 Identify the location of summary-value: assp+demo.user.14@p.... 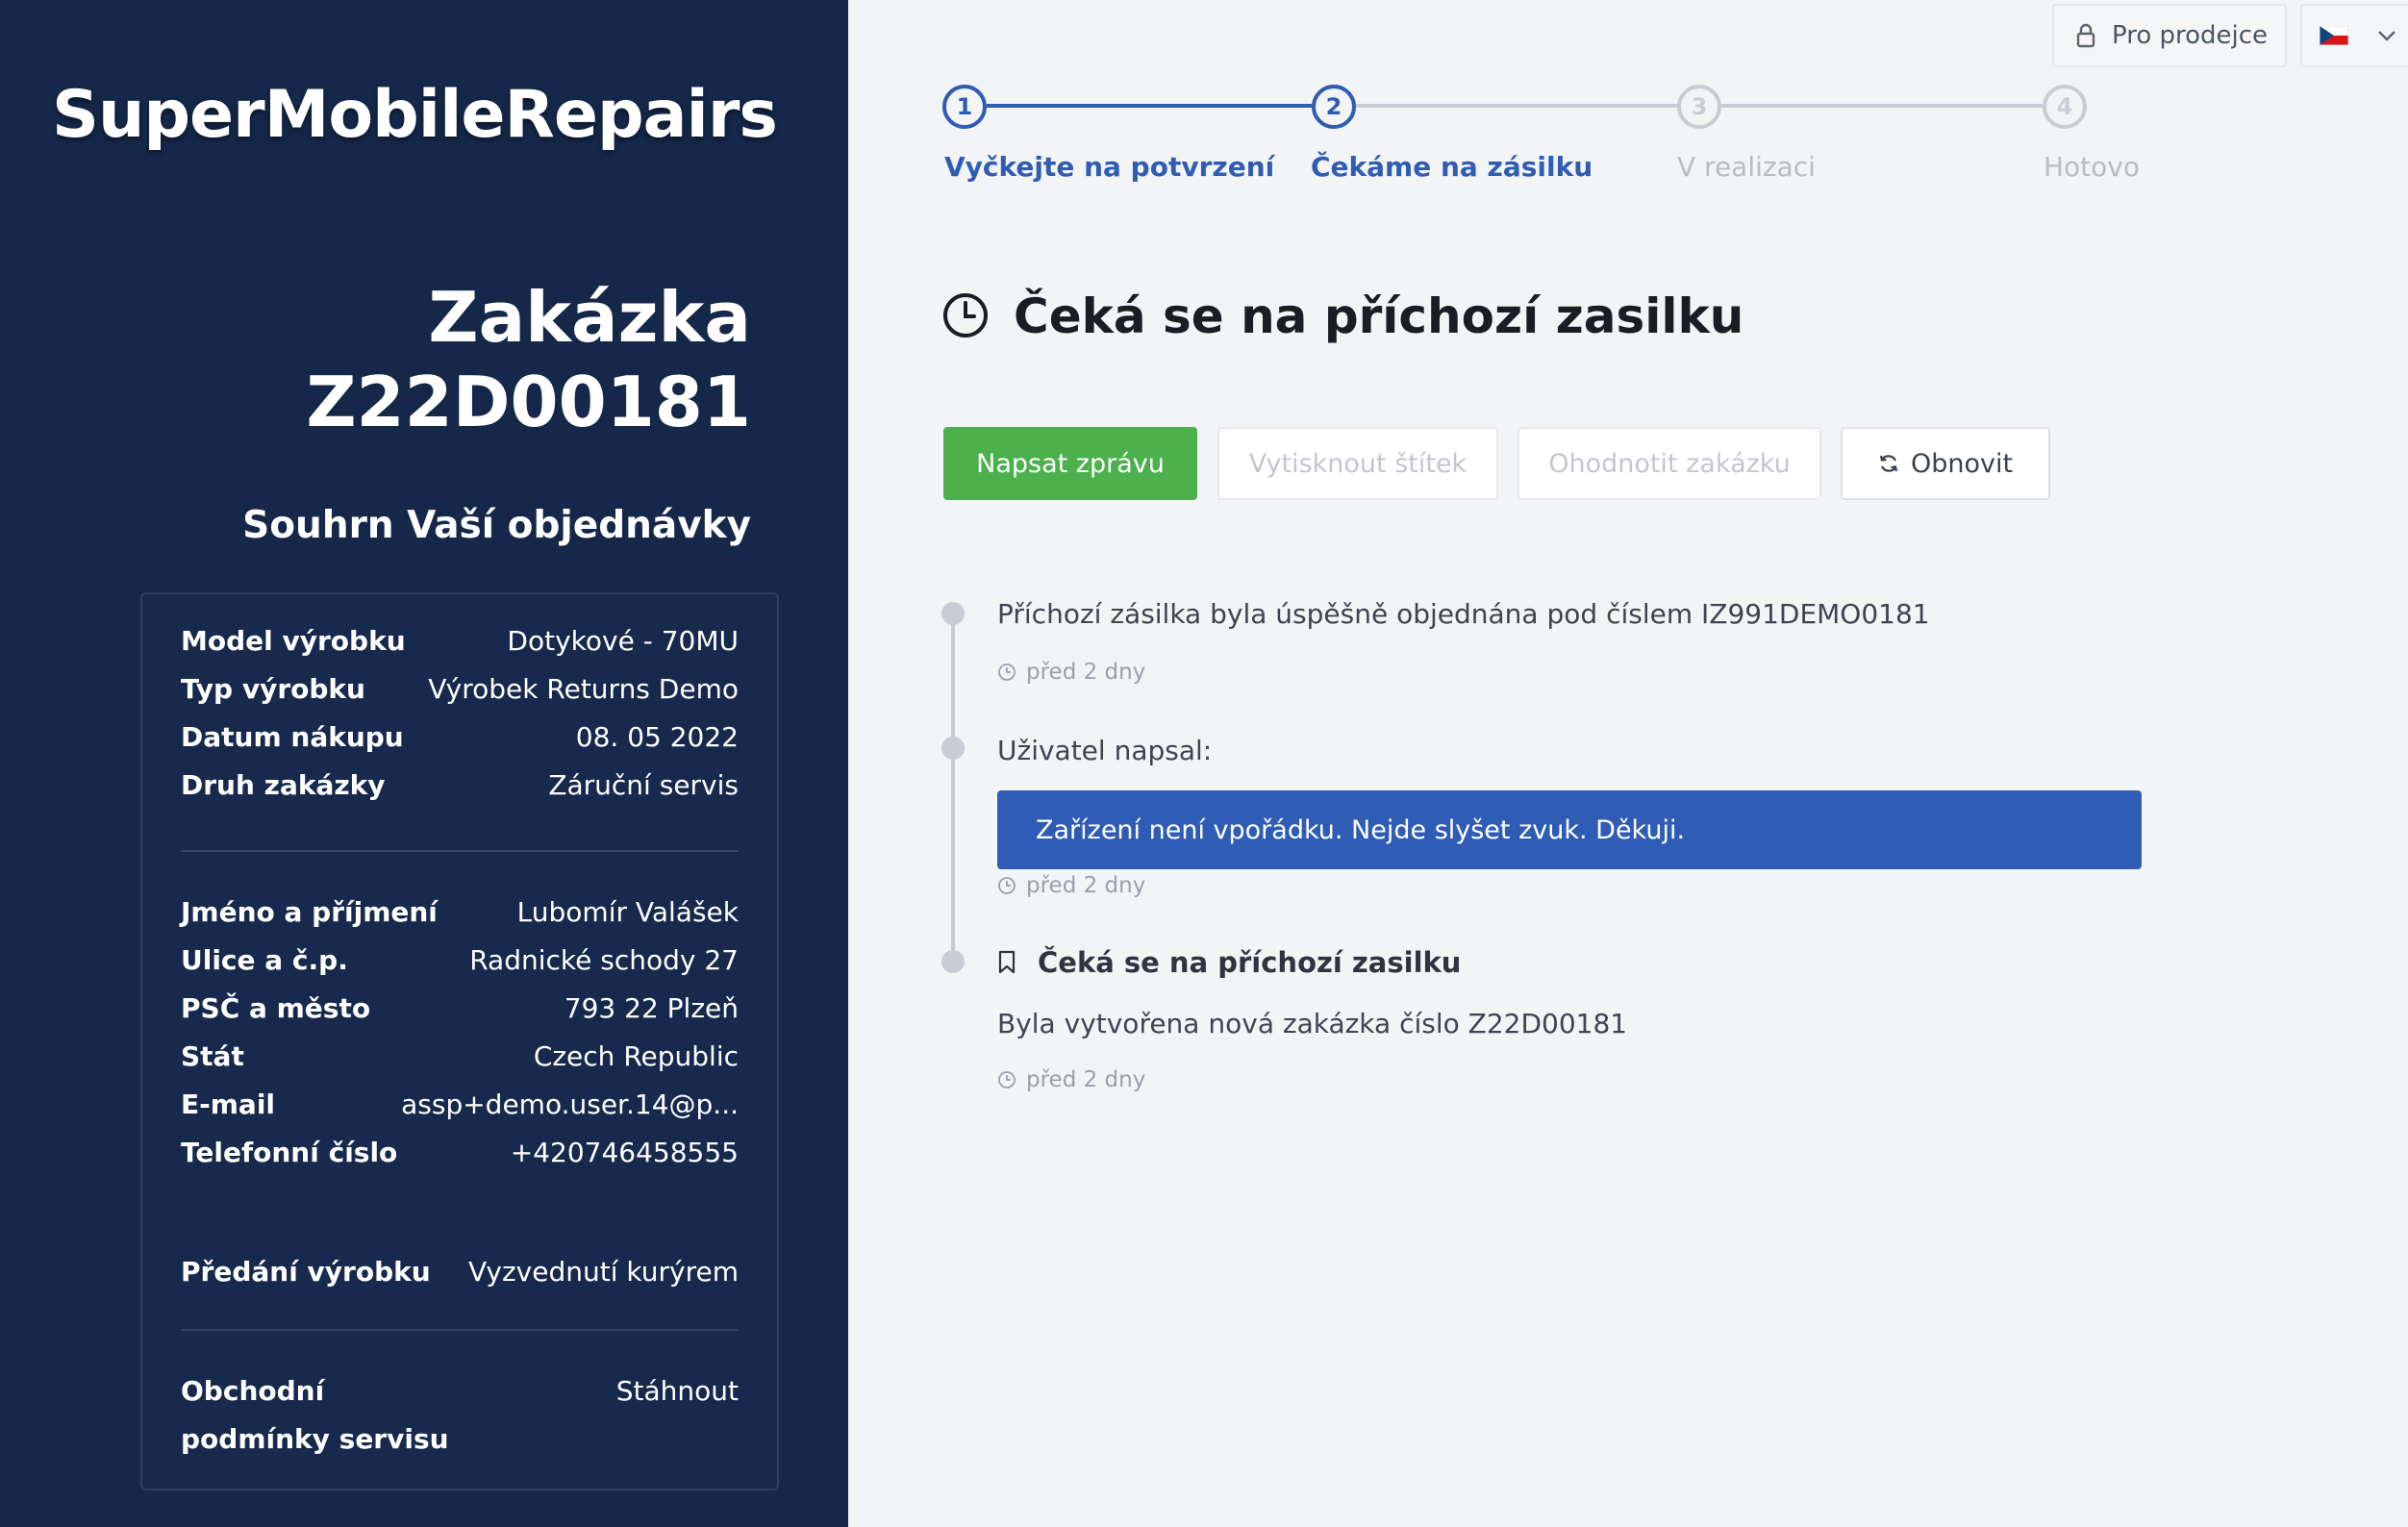
(570, 1104).